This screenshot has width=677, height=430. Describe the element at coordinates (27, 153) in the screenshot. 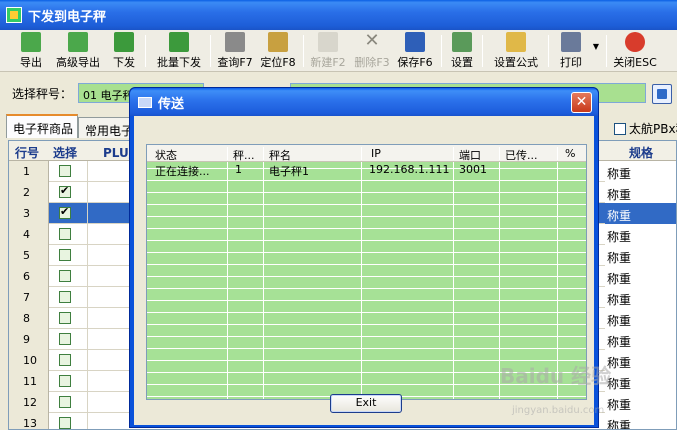

I see `header-row-no: 行号` at that location.